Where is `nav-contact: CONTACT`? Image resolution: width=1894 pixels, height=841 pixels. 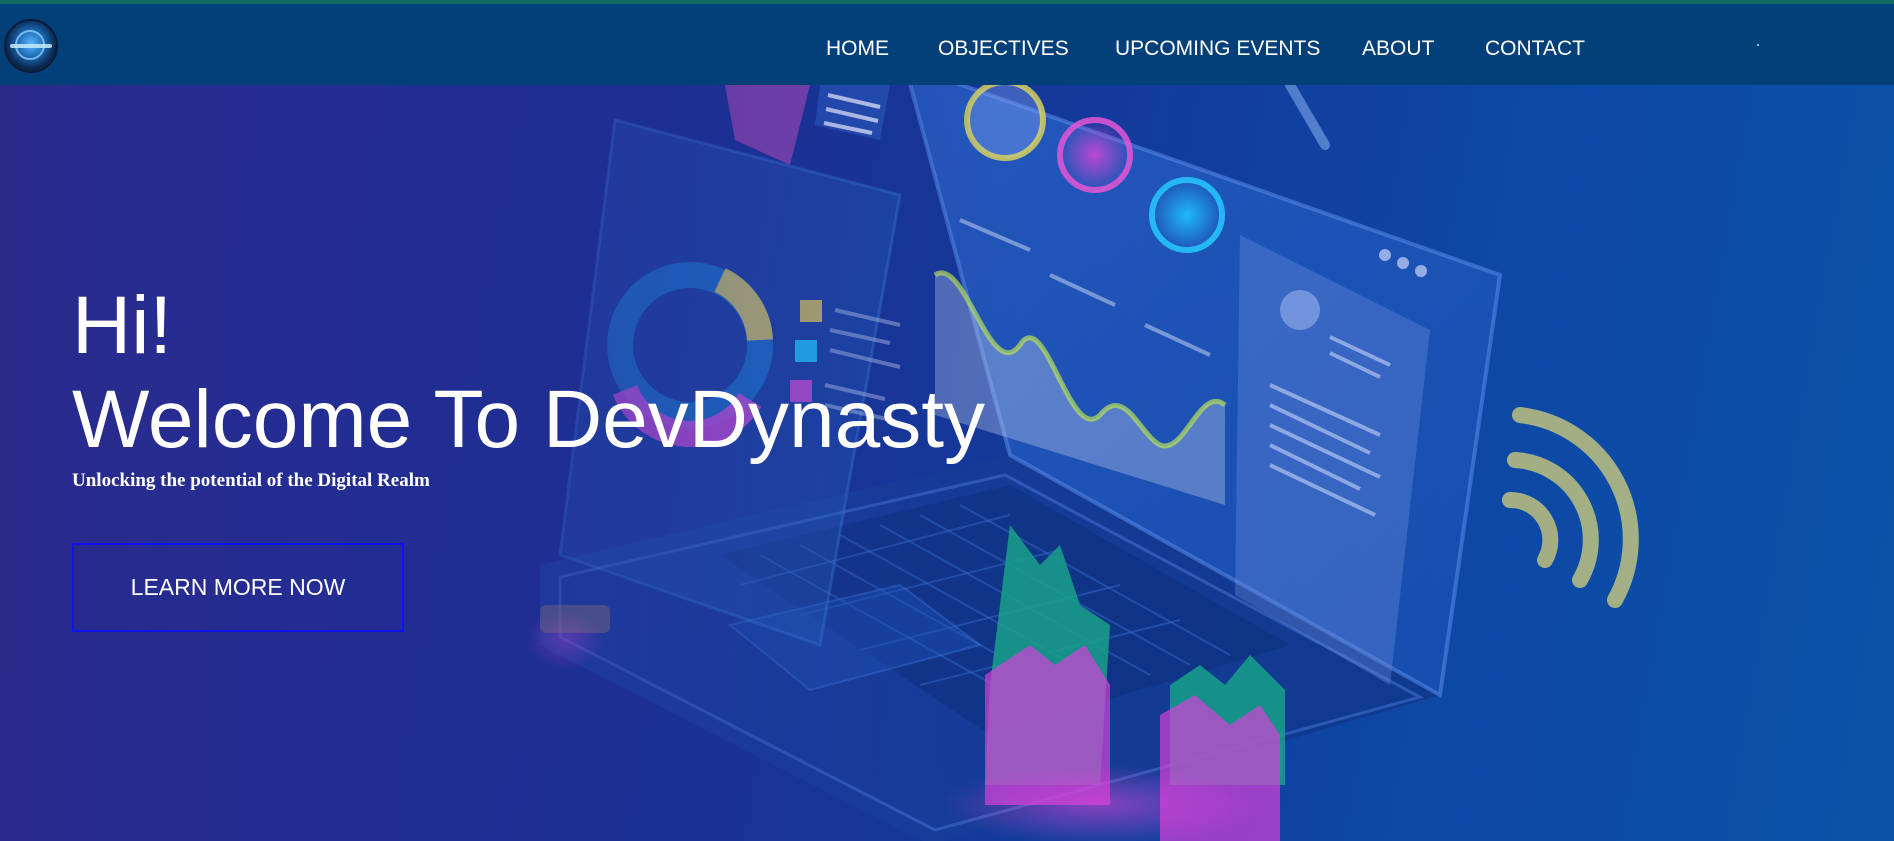
nav-contact: CONTACT is located at coordinates (1535, 49).